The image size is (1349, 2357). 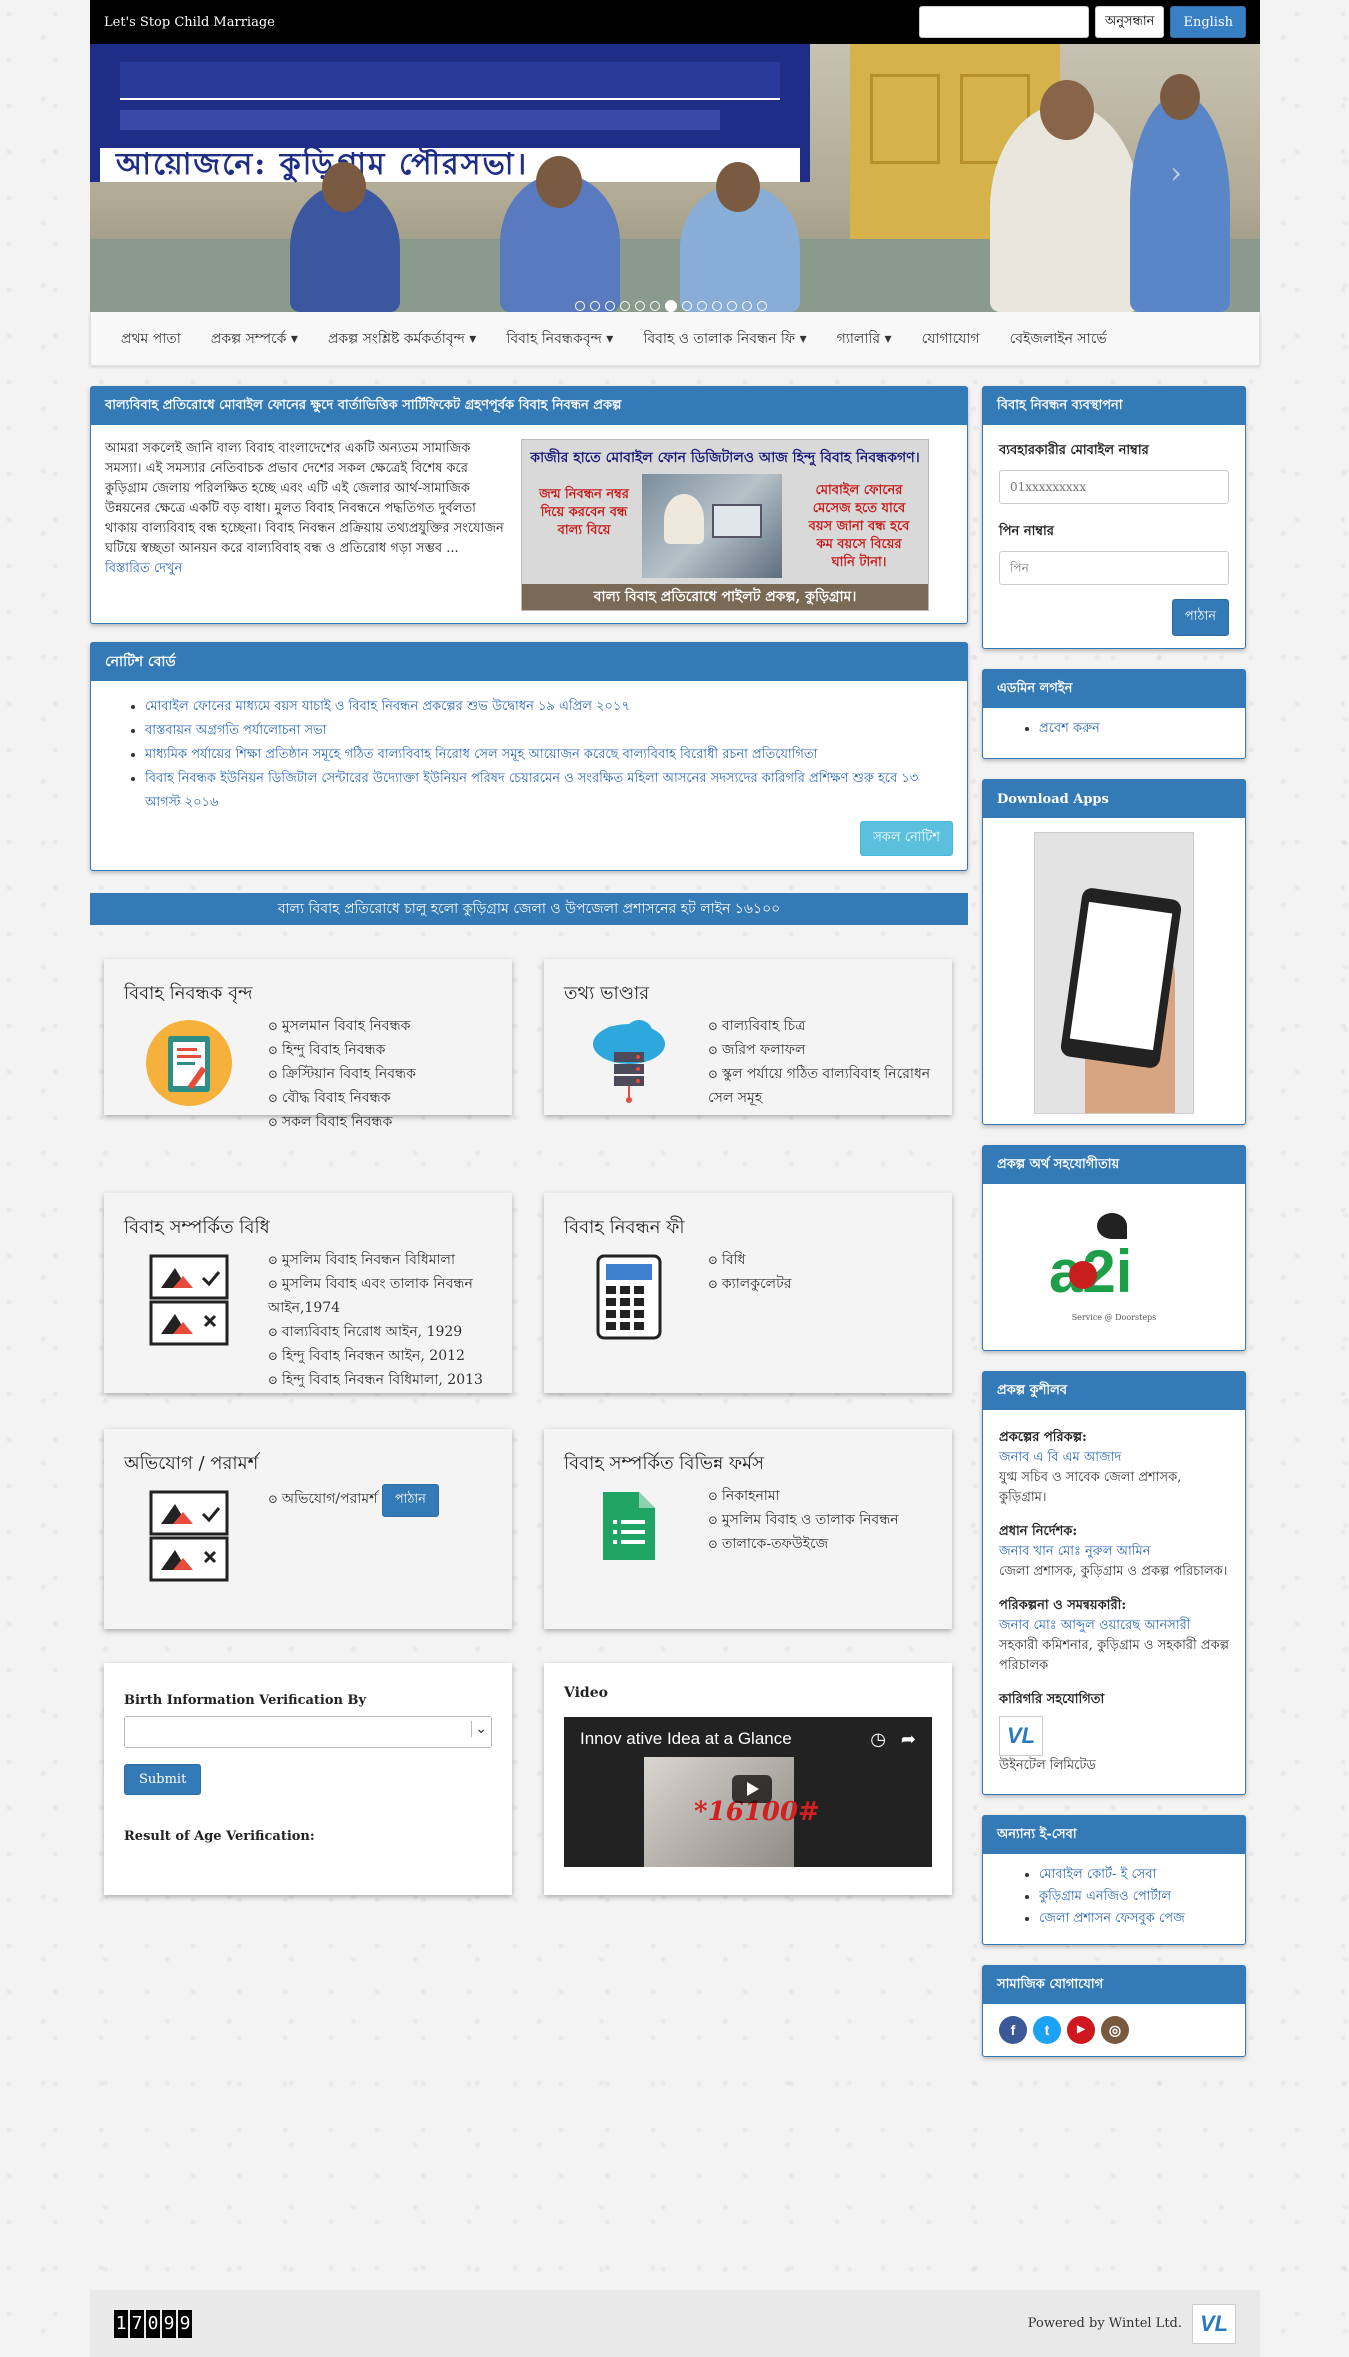 I want to click on all-notices-button: সকল নোটিশ, so click(x=906, y=838).